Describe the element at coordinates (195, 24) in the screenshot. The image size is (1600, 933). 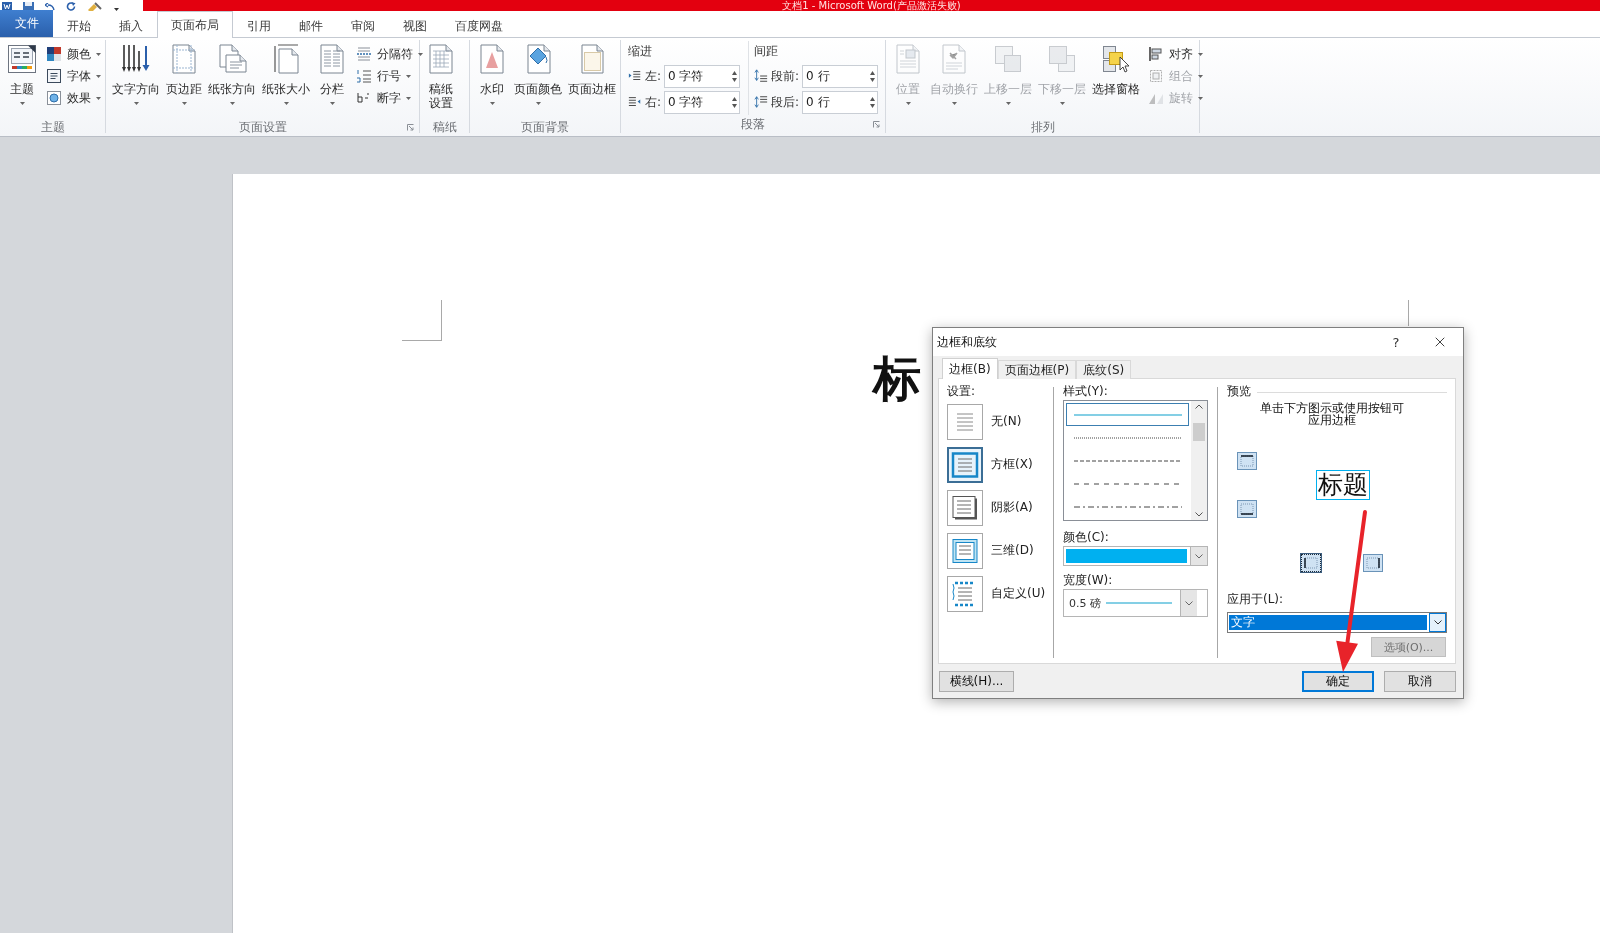
I see `ribbon-tab: 页面布局` at that location.